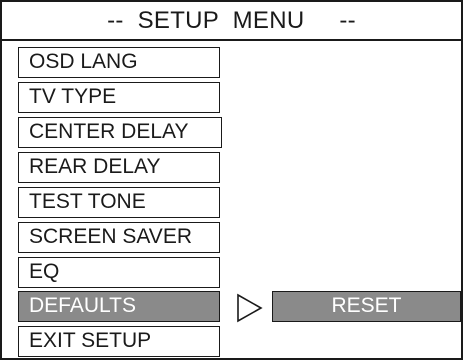  Describe the element at coordinates (250, 308) in the screenshot. I see `triangle-right-icon` at that location.